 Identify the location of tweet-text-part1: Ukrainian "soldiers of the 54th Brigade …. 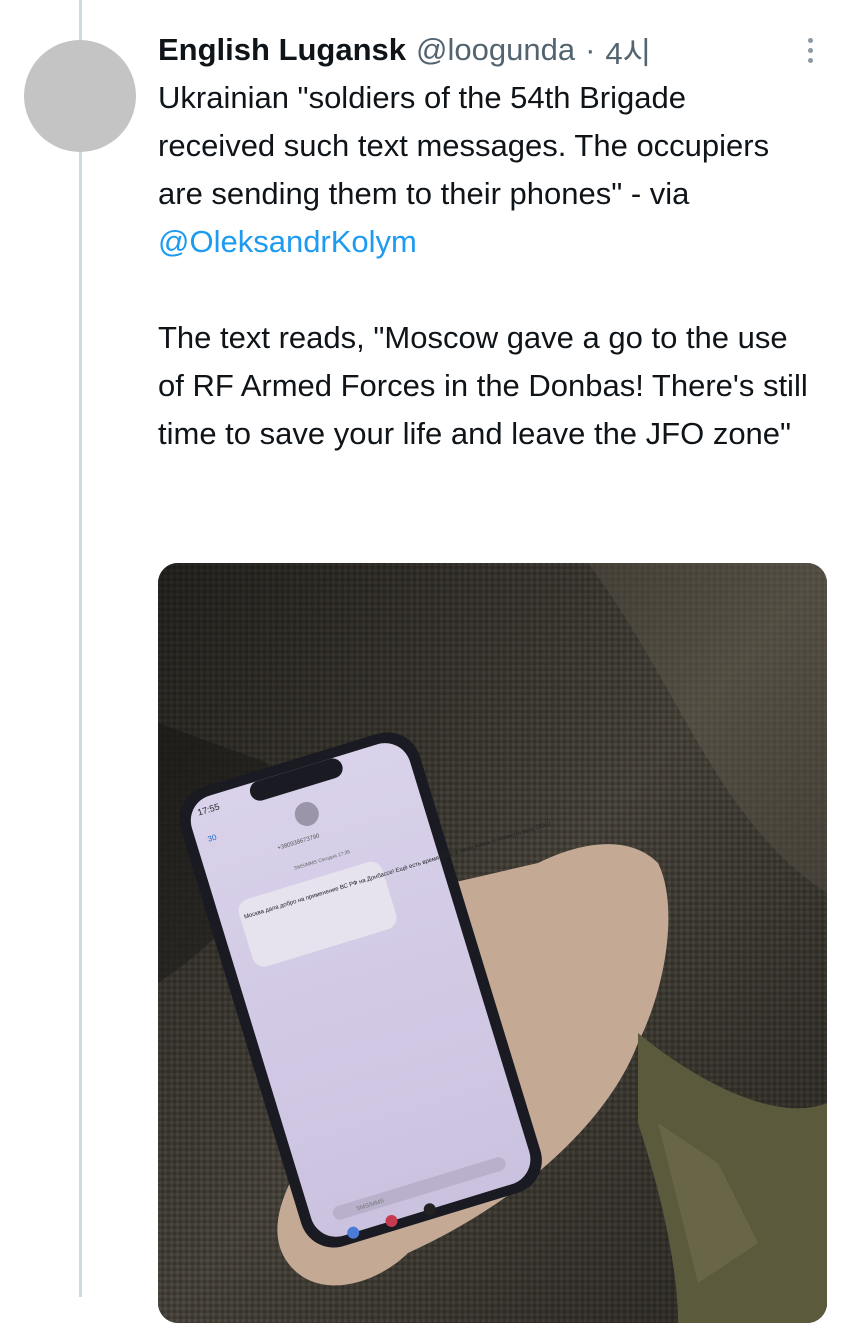
(464, 145).